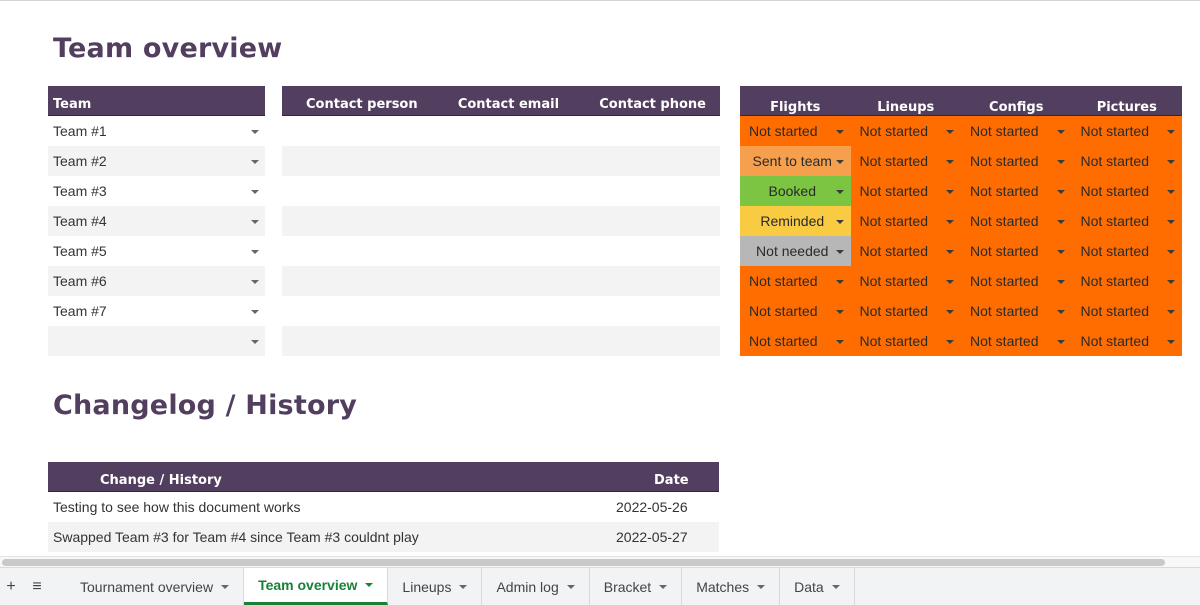 The height and width of the screenshot is (605, 1200). Describe the element at coordinates (316, 586) in the screenshot. I see `sheet-tab: Team overview` at that location.